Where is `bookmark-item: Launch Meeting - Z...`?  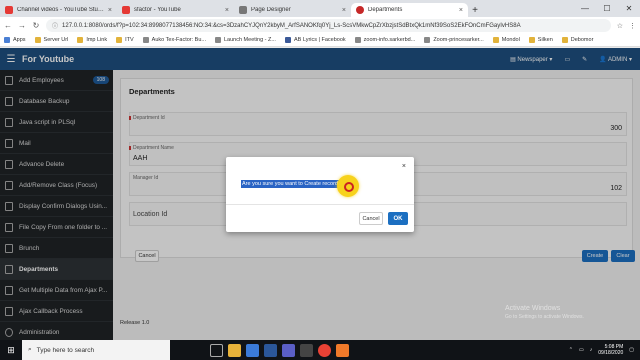
bookmark-item: Launch Meeting - Z... is located at coordinates (245, 40).